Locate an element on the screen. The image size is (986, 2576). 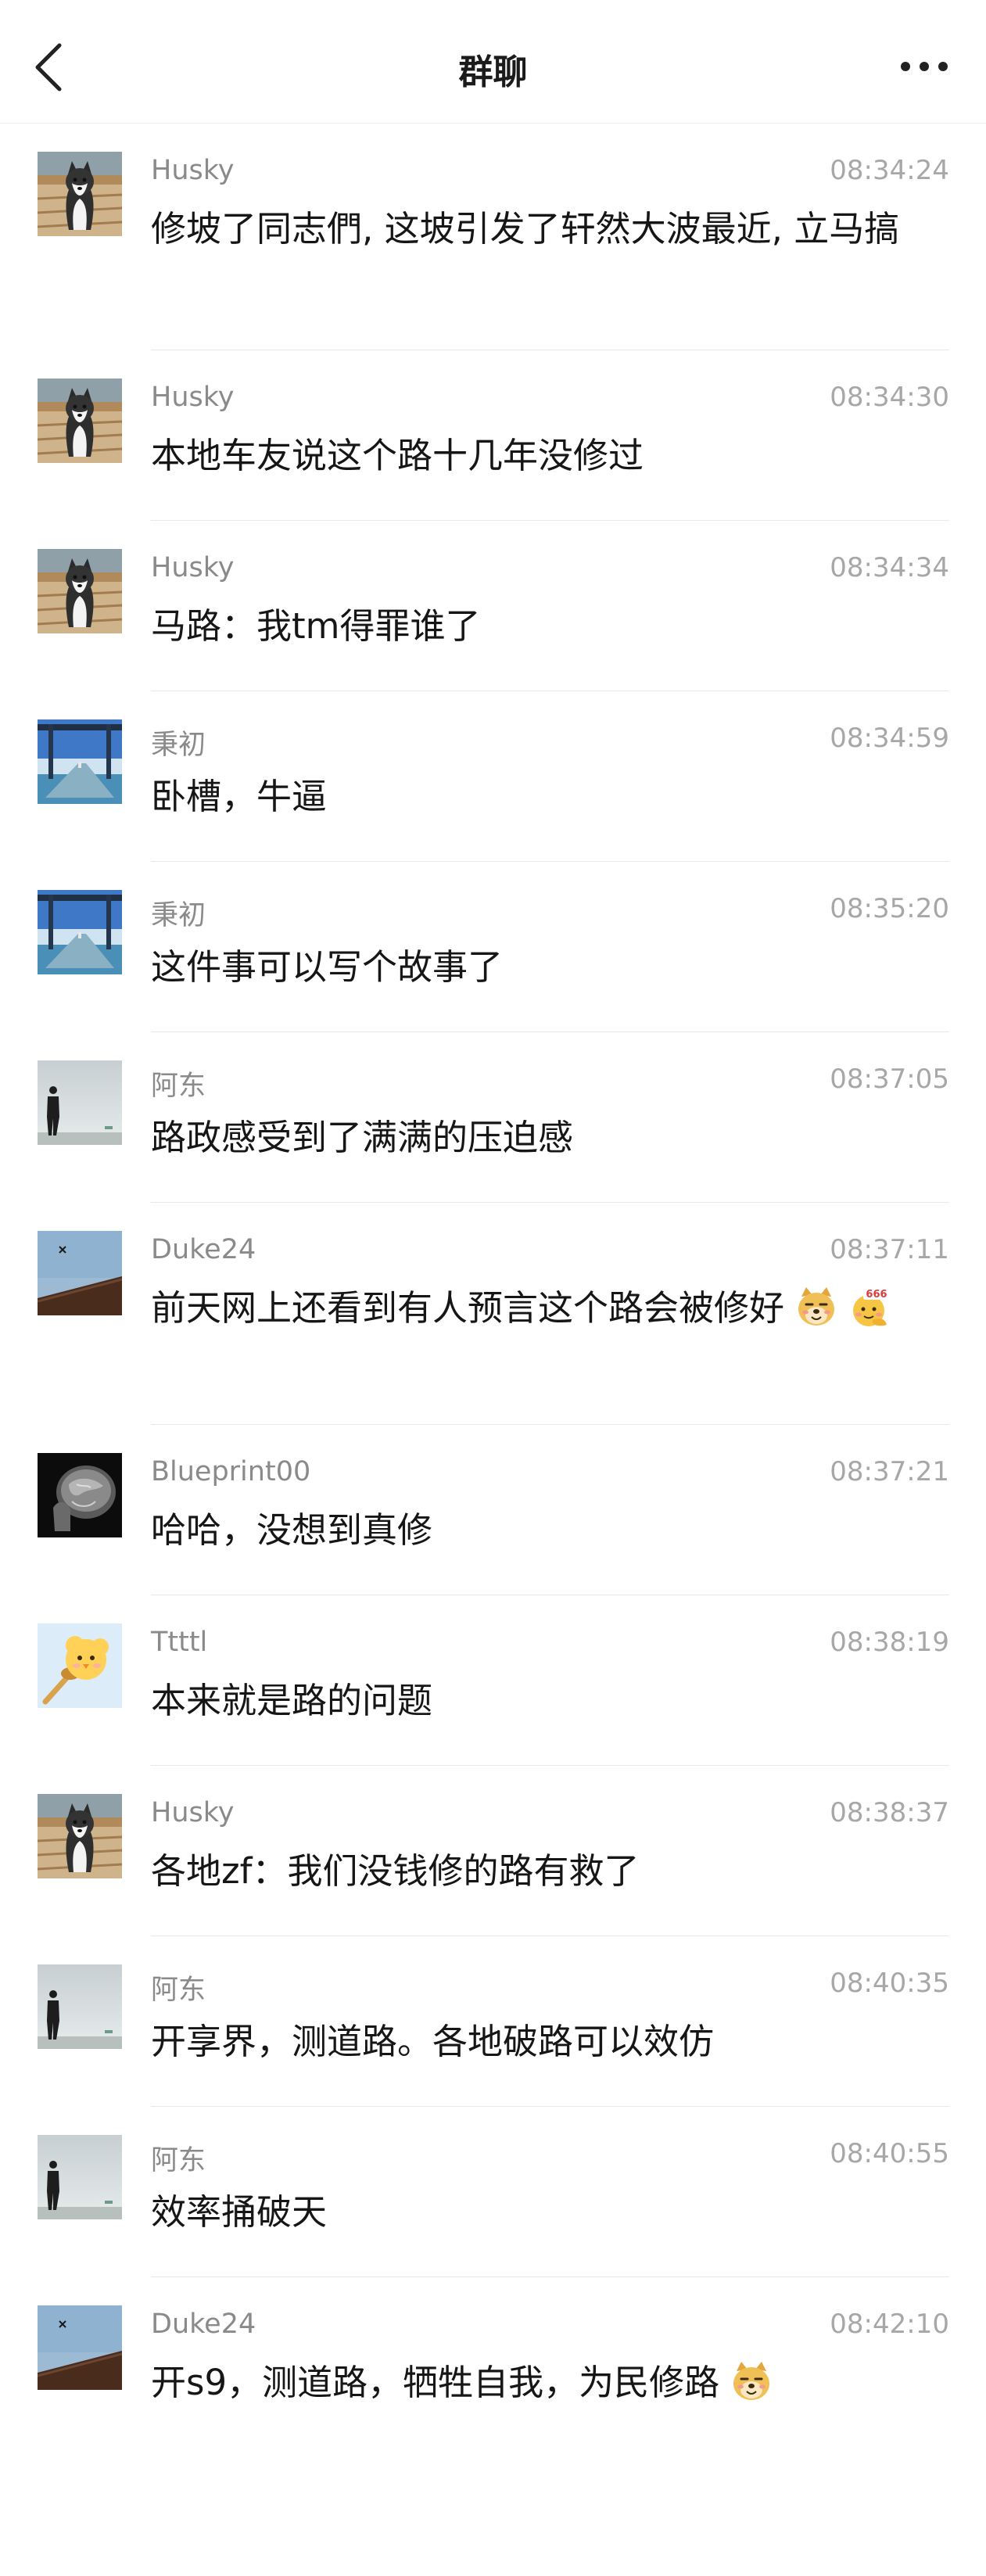
message-row: Blueprint00 08:37:21 哈哈，没想到真修 is located at coordinates (493, 1510).